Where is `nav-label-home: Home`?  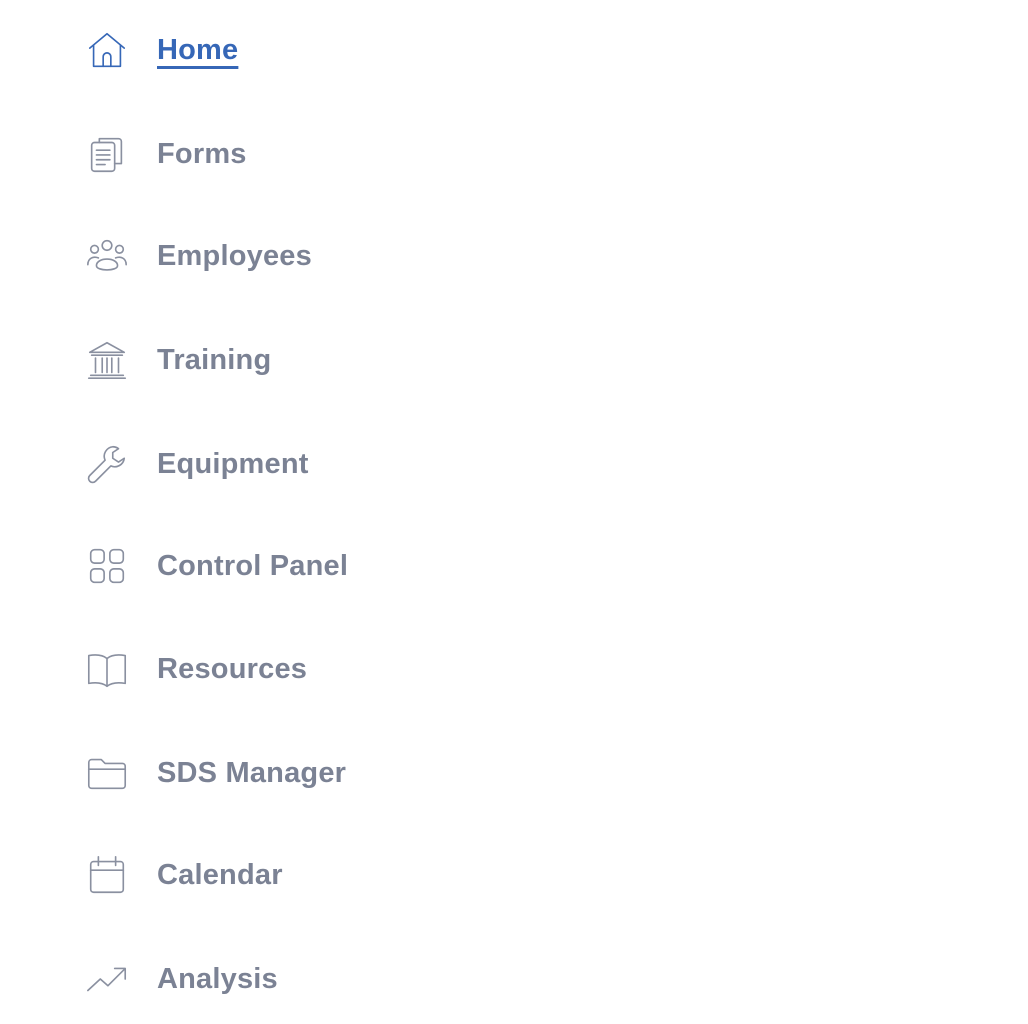 nav-label-home: Home is located at coordinates (198, 49).